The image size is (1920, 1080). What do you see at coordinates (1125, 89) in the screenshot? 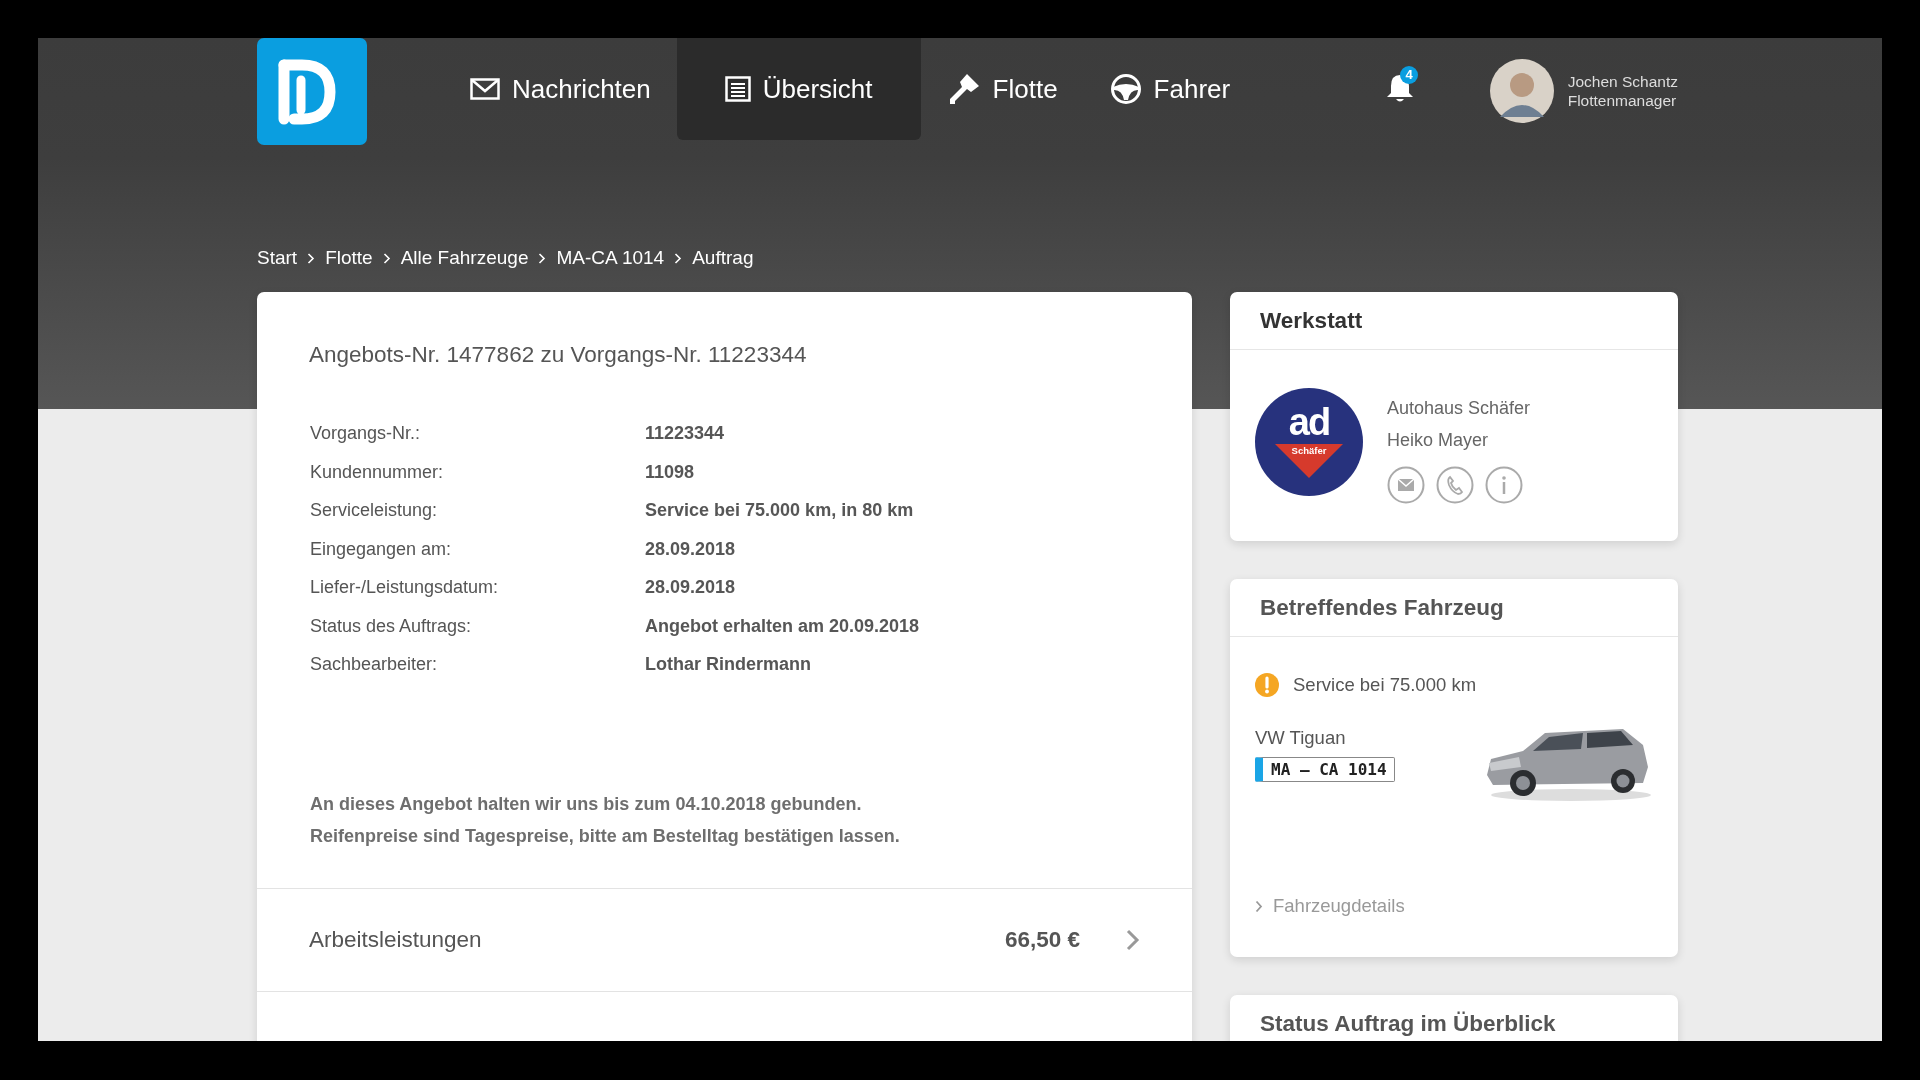
I see `steering-wheel-icon` at bounding box center [1125, 89].